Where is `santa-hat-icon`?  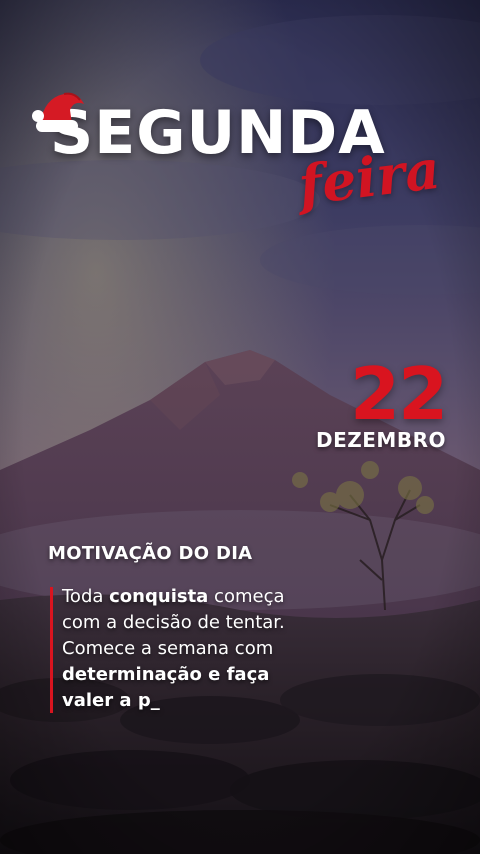 santa-hat-icon is located at coordinates (58, 112).